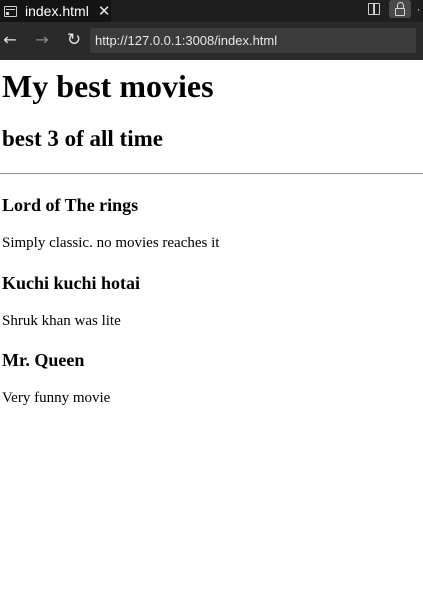 This screenshot has height=597, width=423. Describe the element at coordinates (71, 283) in the screenshot. I see `movie-title: Kuchi kuchi hotai` at that location.